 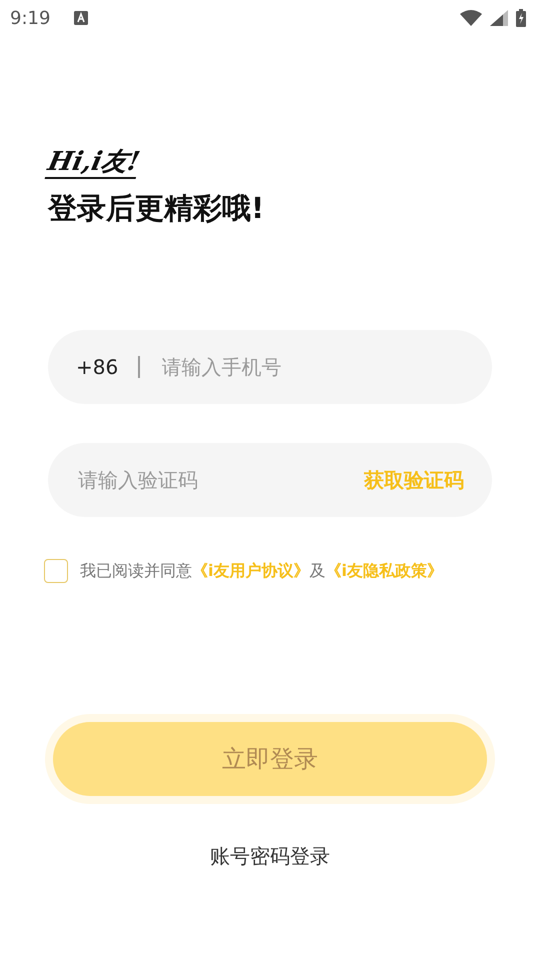 What do you see at coordinates (220, 480) in the screenshot?
I see `code-input: 请输入验证码` at bounding box center [220, 480].